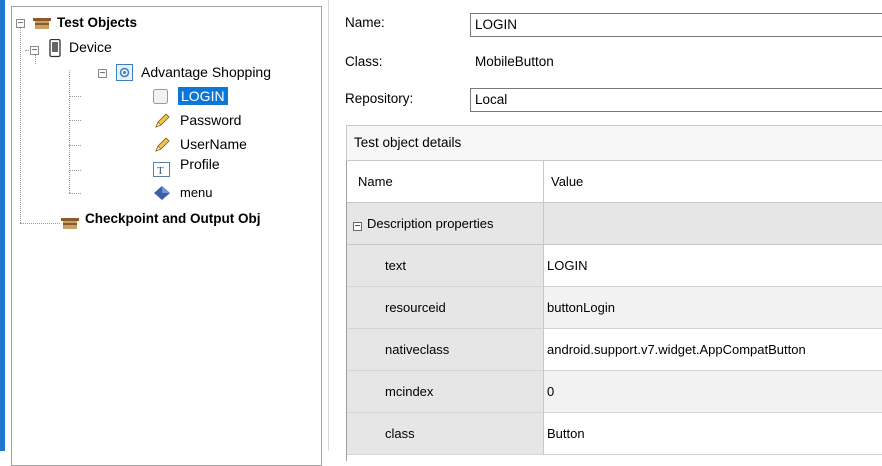  What do you see at coordinates (713, 266) in the screenshot?
I see `property-value: LOGIN` at bounding box center [713, 266].